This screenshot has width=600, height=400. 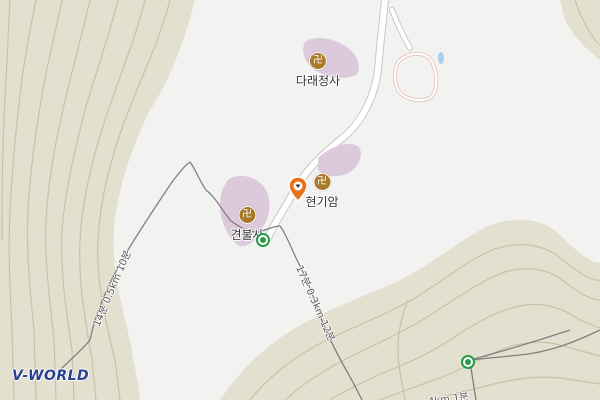 I want to click on pond, so click(x=441, y=58).